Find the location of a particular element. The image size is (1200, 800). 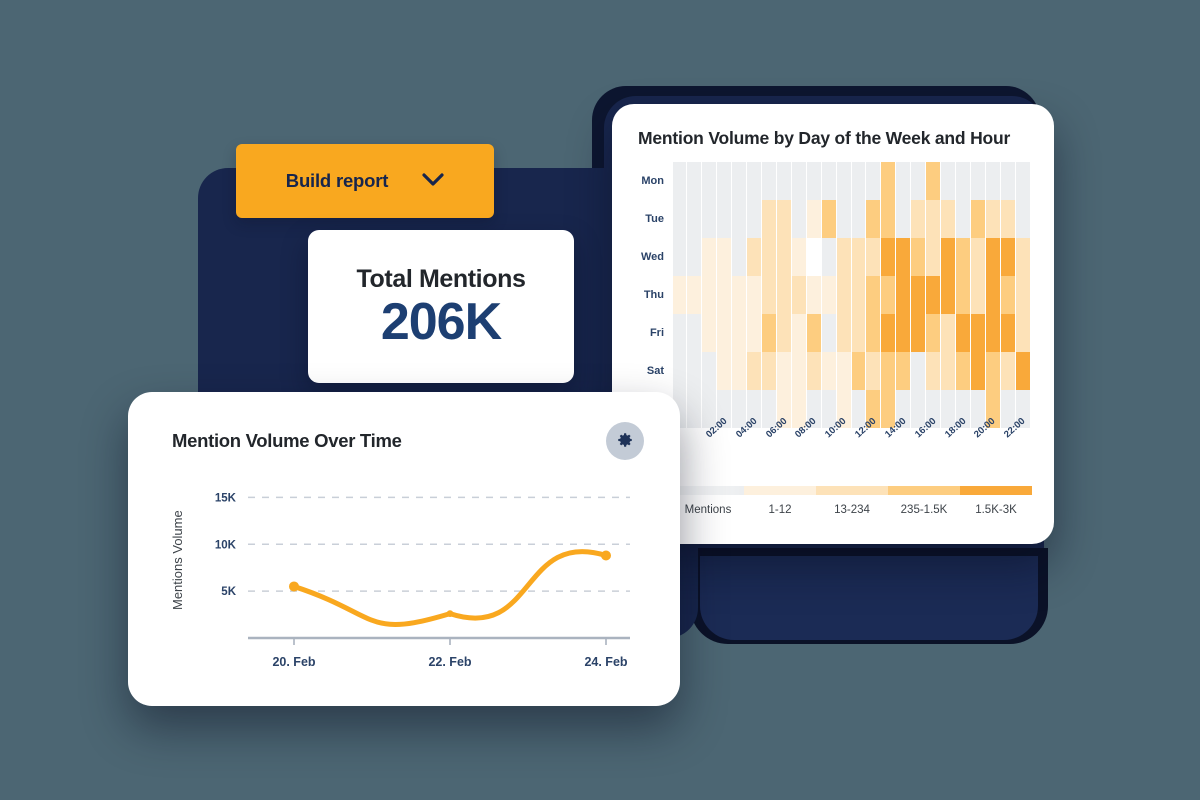

chart-settings-button is located at coordinates (625, 441).